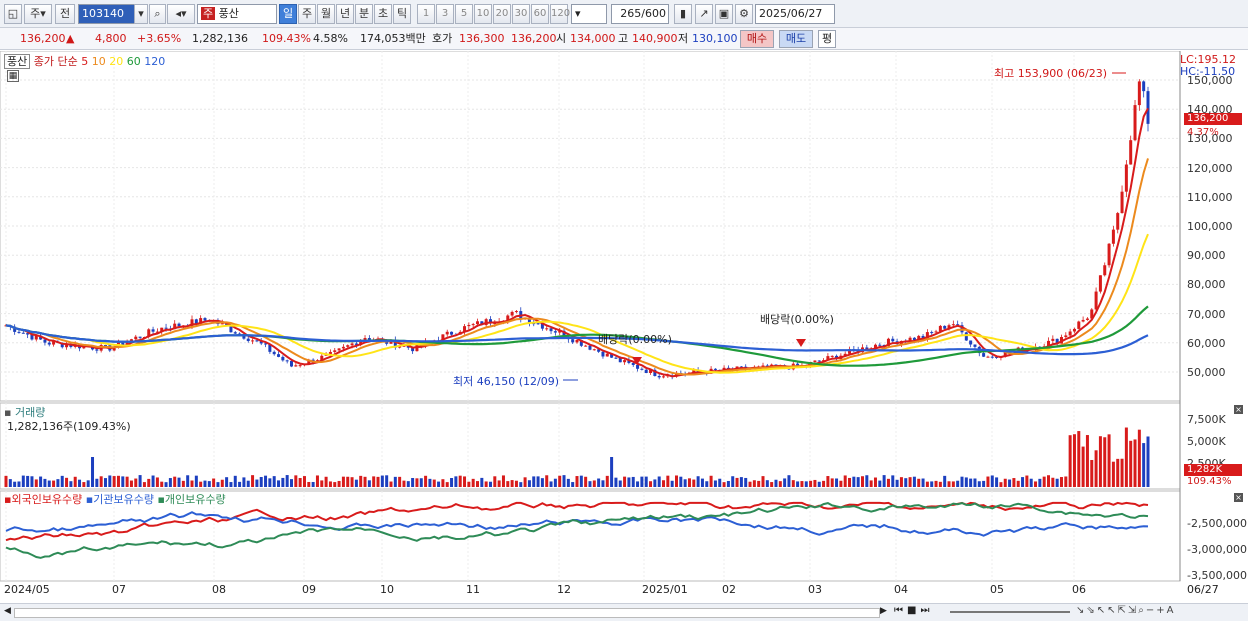  What do you see at coordinates (38, 14) in the screenshot?
I see `market-select: 주▾` at bounding box center [38, 14].